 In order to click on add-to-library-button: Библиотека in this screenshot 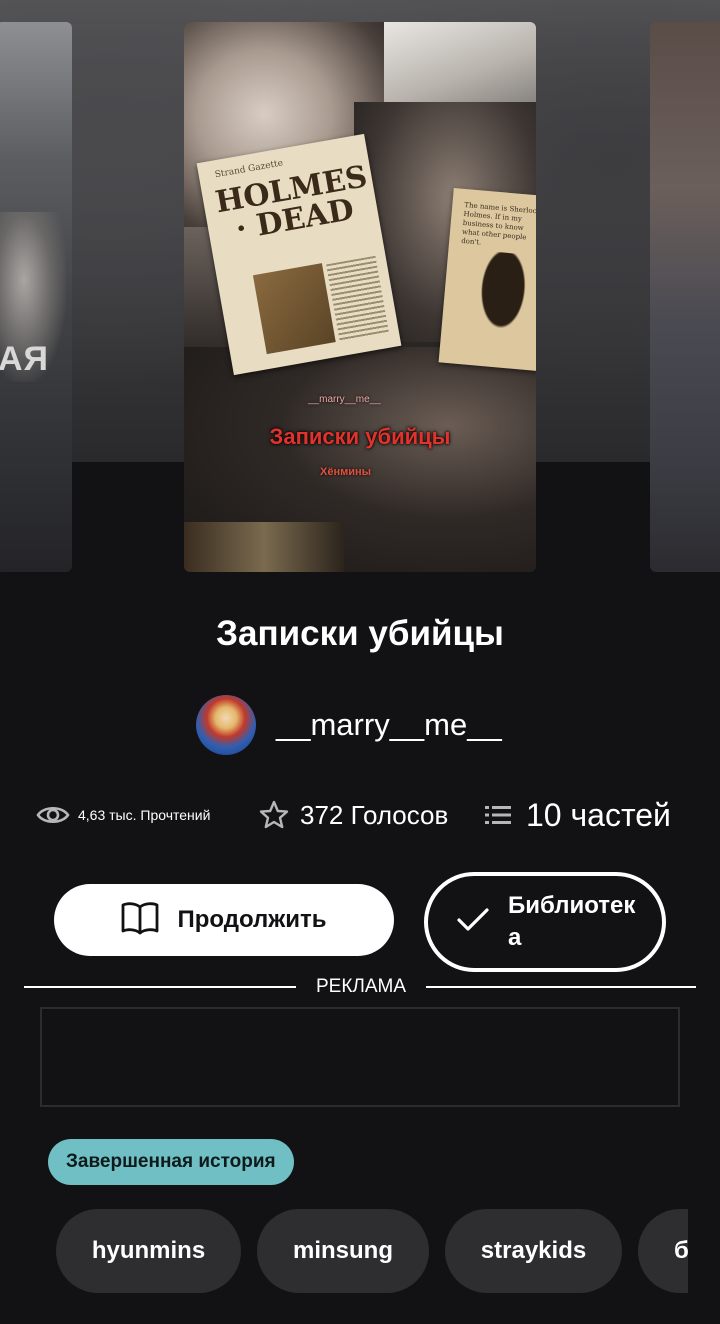, I will do `click(545, 922)`.